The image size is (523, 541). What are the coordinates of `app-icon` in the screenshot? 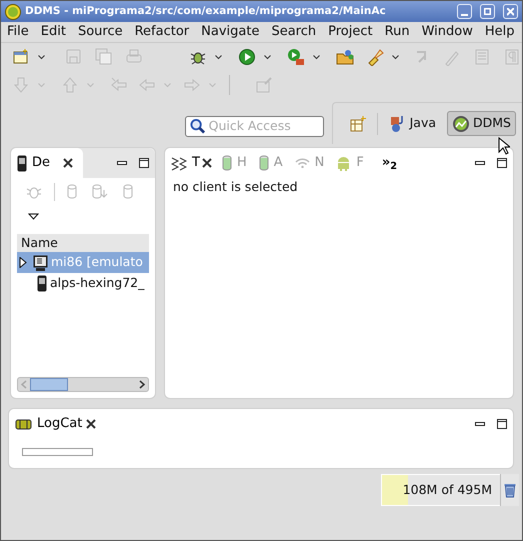 It's located at (13, 12).